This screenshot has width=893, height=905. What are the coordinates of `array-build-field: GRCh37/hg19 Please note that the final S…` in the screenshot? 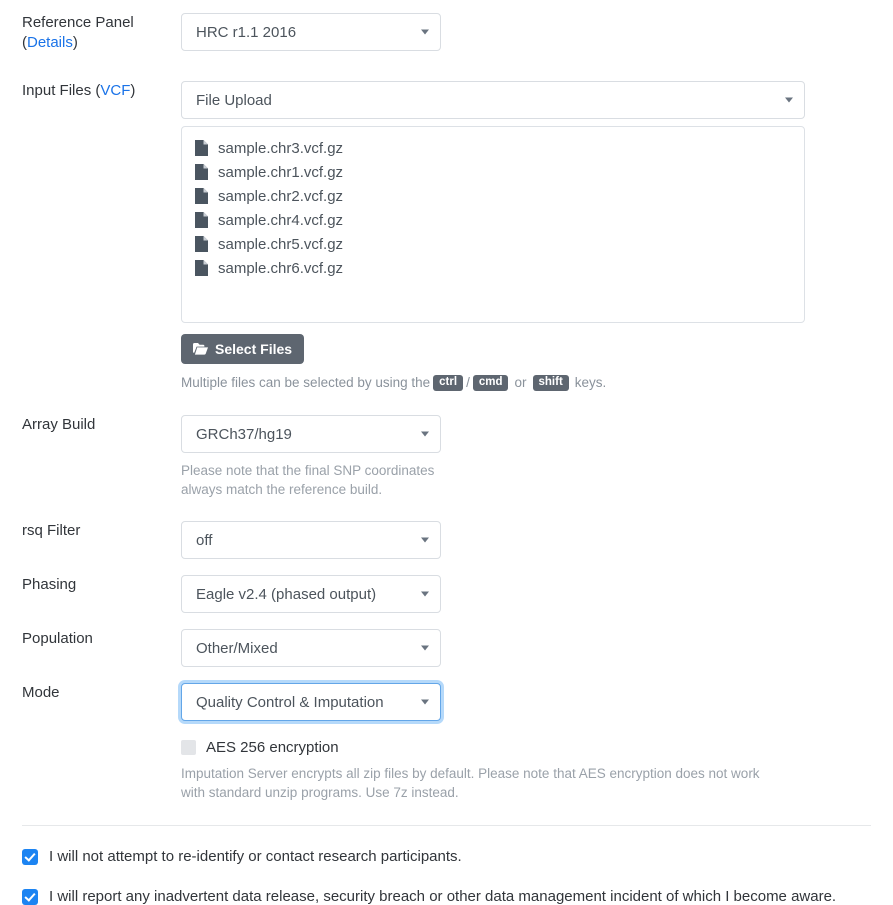 It's located at (537, 457).